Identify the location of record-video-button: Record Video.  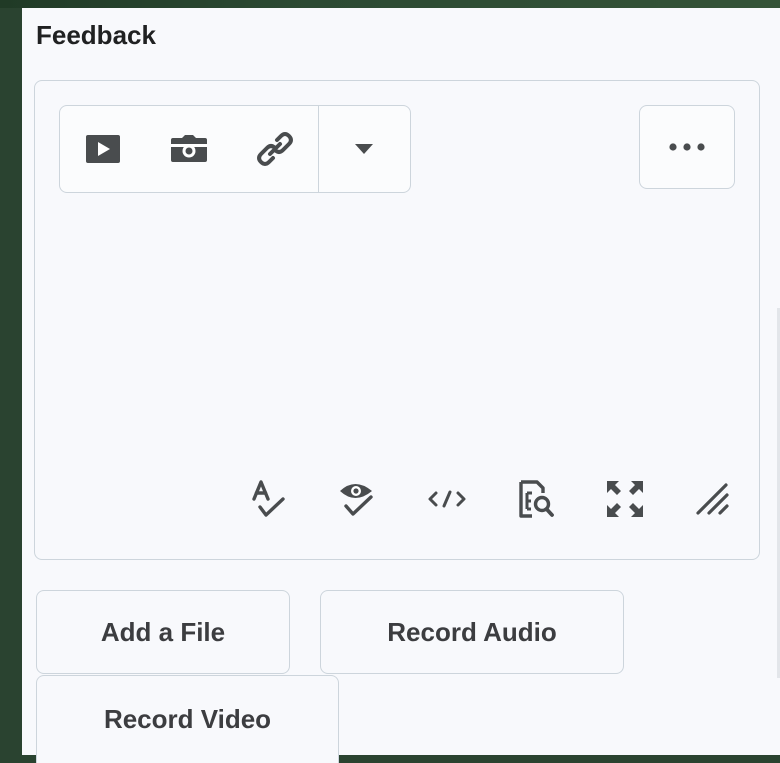
(187, 719).